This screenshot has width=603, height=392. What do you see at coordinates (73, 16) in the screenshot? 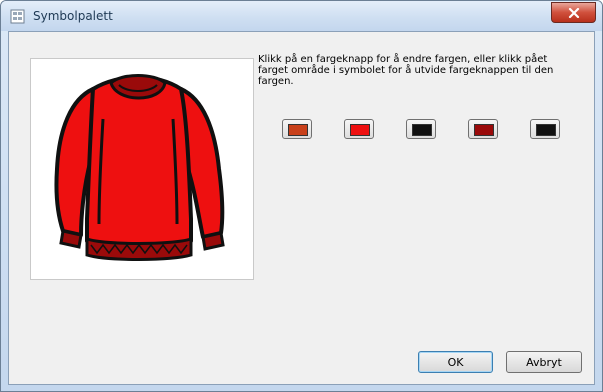
I see `window-title: Symbolpalett` at bounding box center [73, 16].